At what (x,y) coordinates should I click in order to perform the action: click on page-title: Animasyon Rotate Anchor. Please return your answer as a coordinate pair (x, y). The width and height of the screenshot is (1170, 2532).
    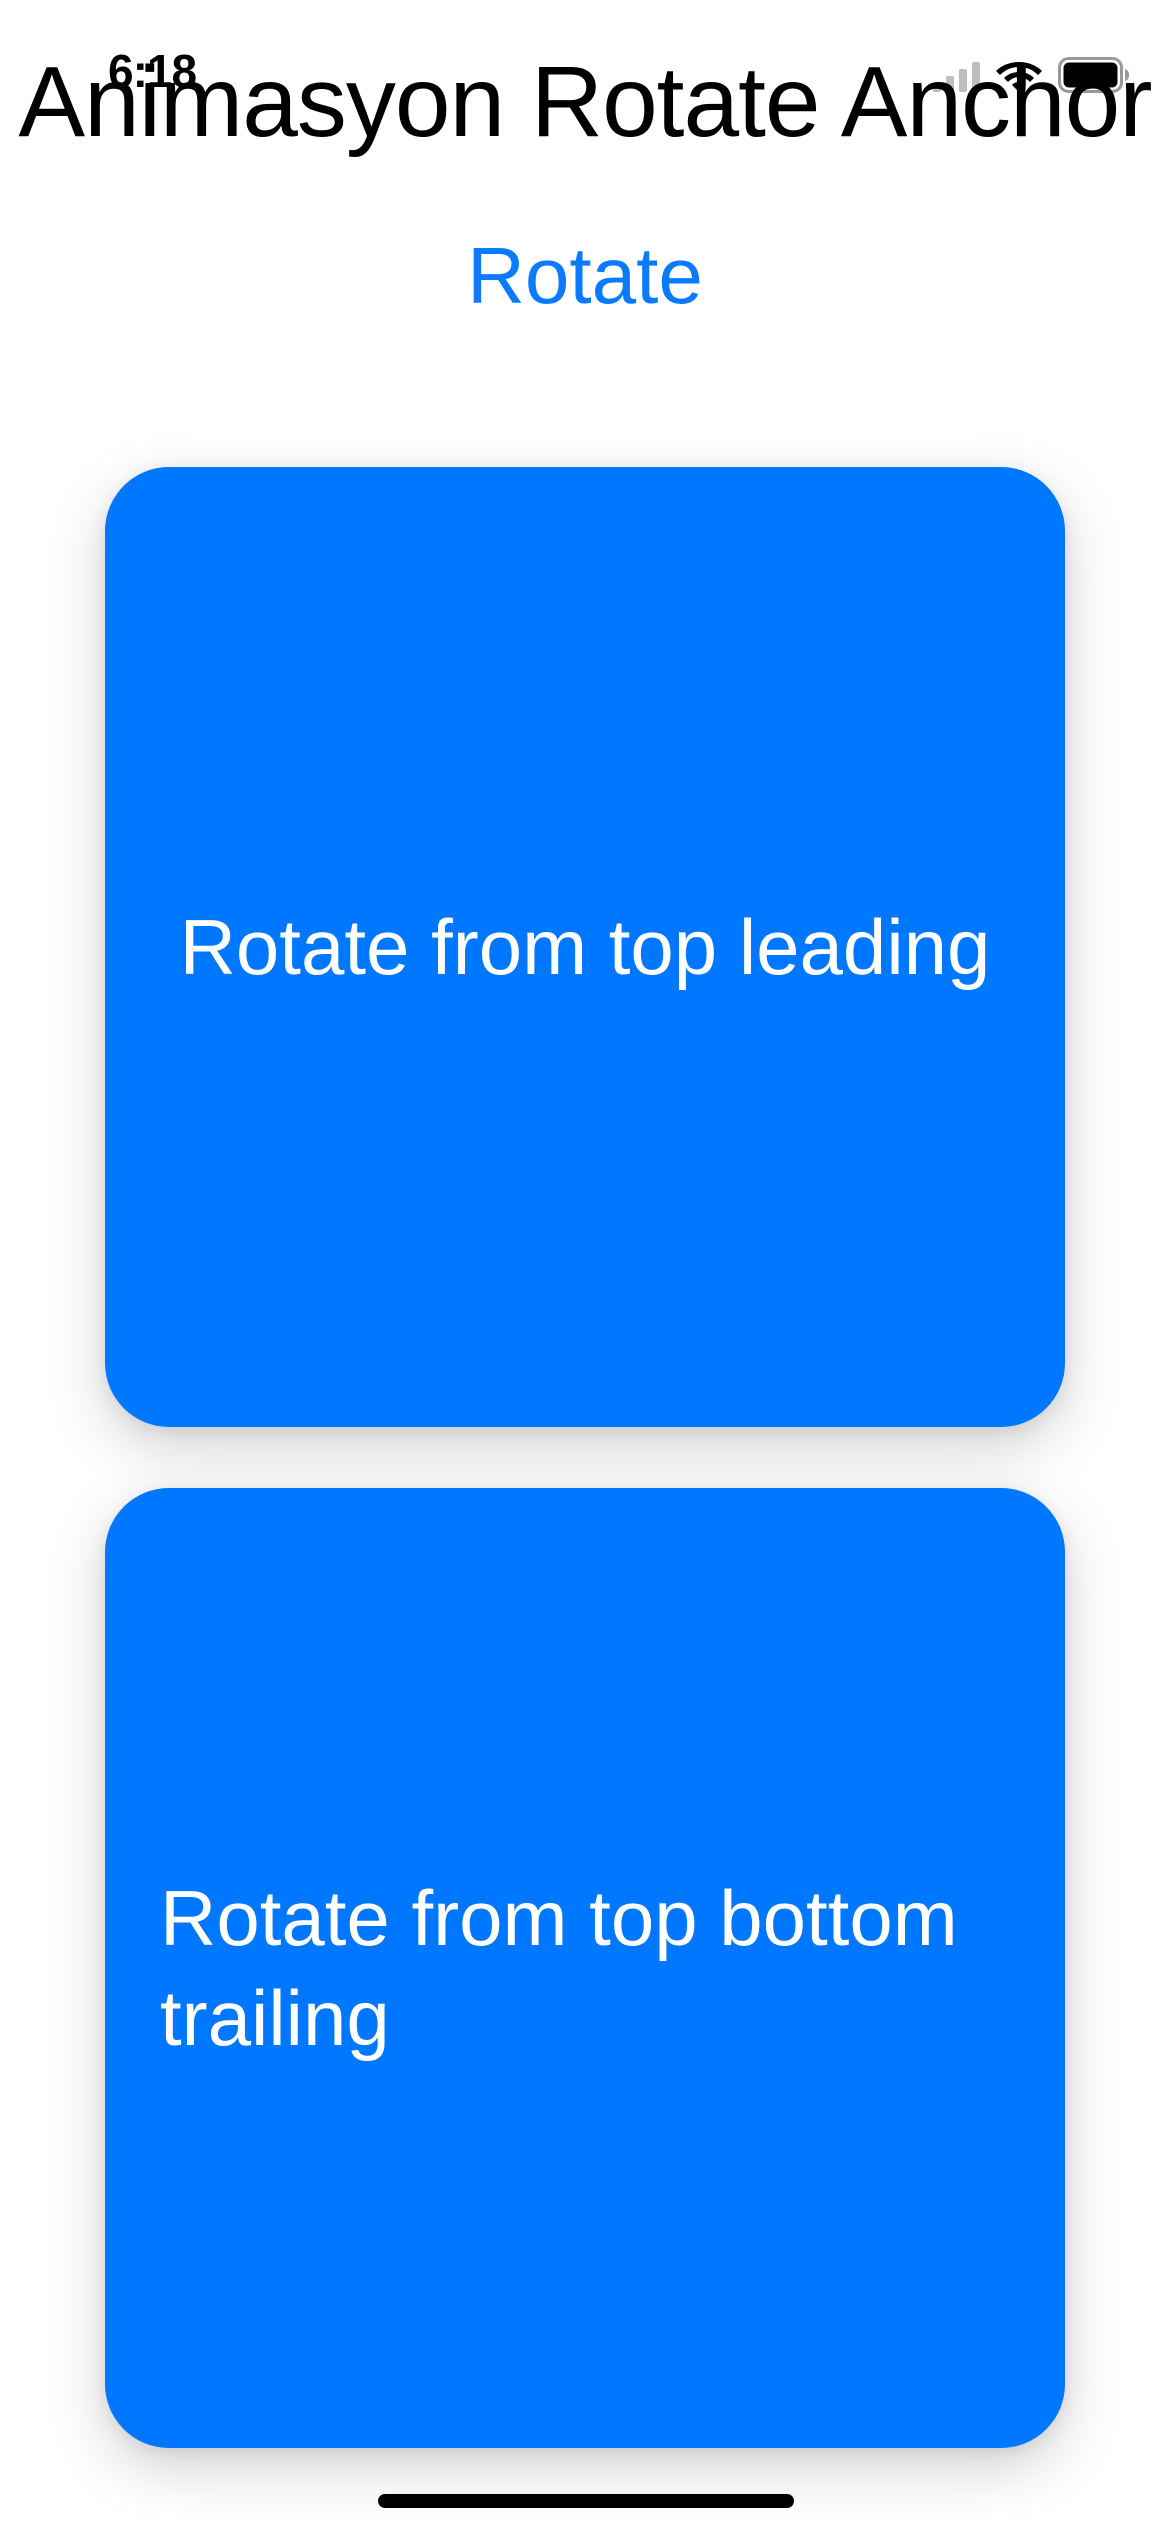
    Looking at the image, I should click on (585, 102).